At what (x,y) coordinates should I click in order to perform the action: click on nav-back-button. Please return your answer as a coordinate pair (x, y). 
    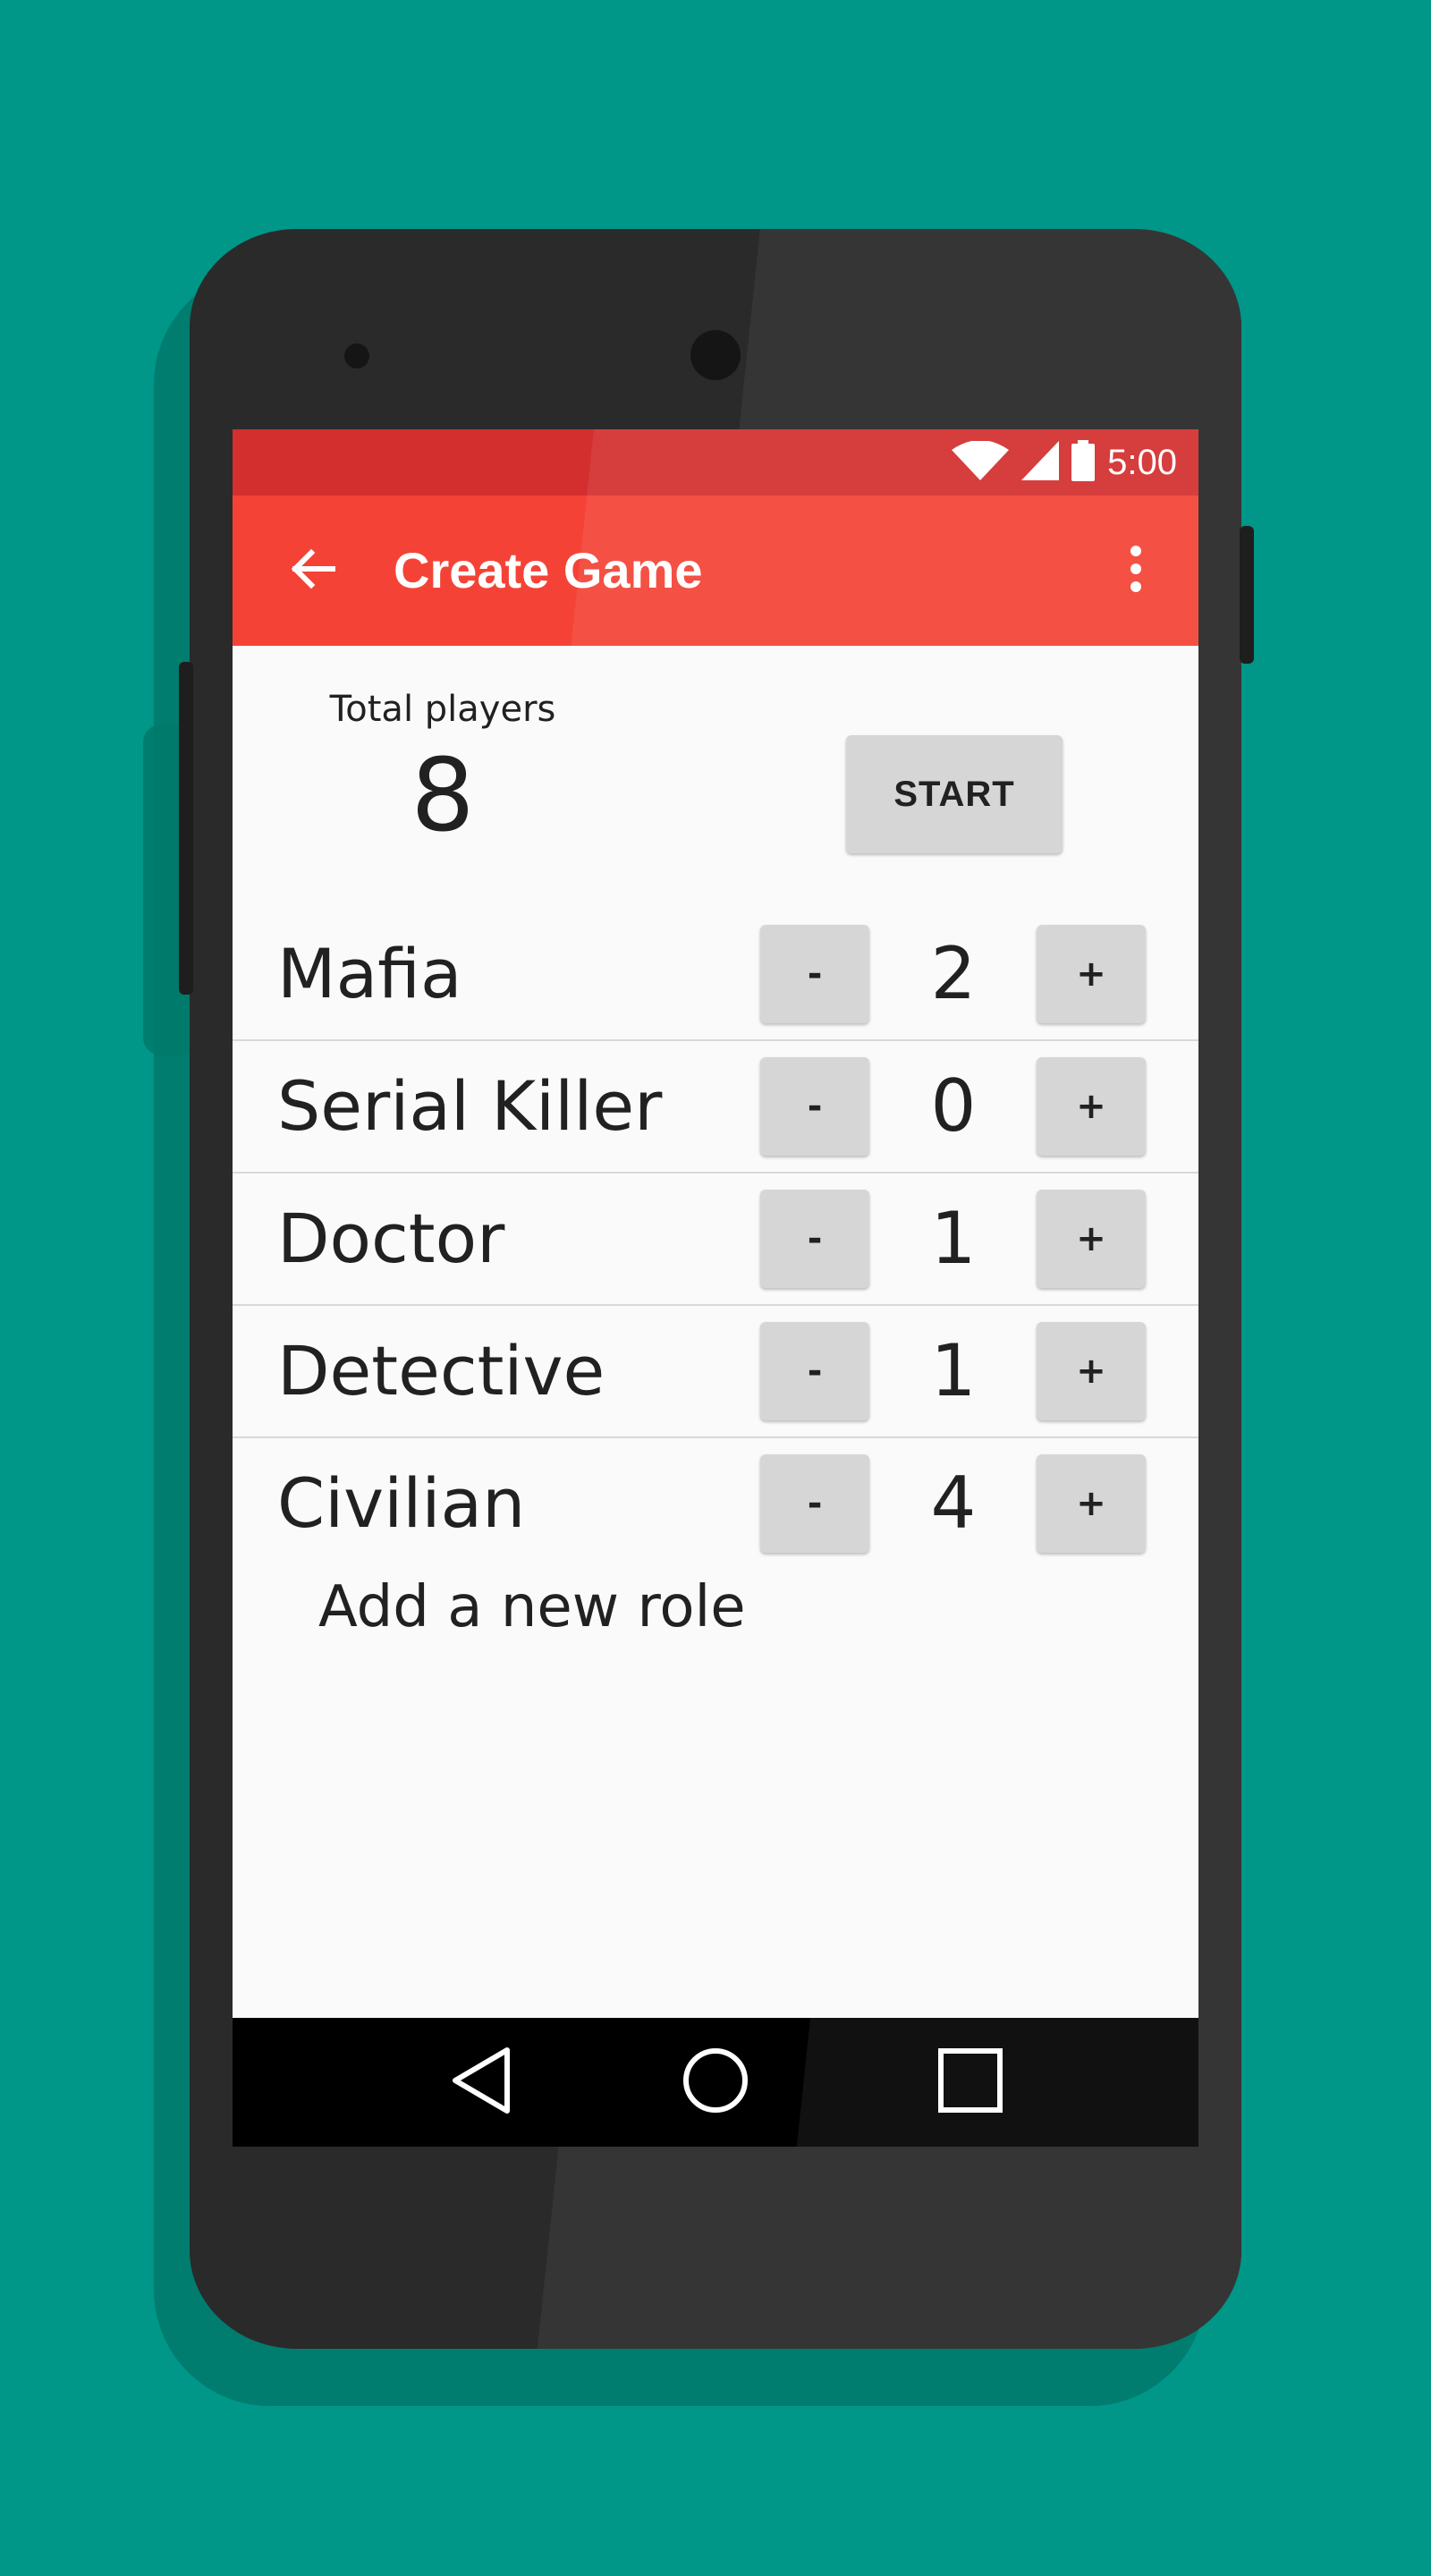
    Looking at the image, I should click on (481, 2082).